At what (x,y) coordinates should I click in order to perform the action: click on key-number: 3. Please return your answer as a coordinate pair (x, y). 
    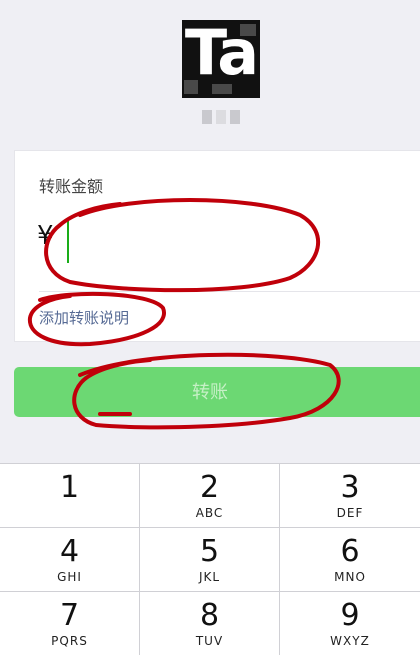
    Looking at the image, I should click on (350, 487).